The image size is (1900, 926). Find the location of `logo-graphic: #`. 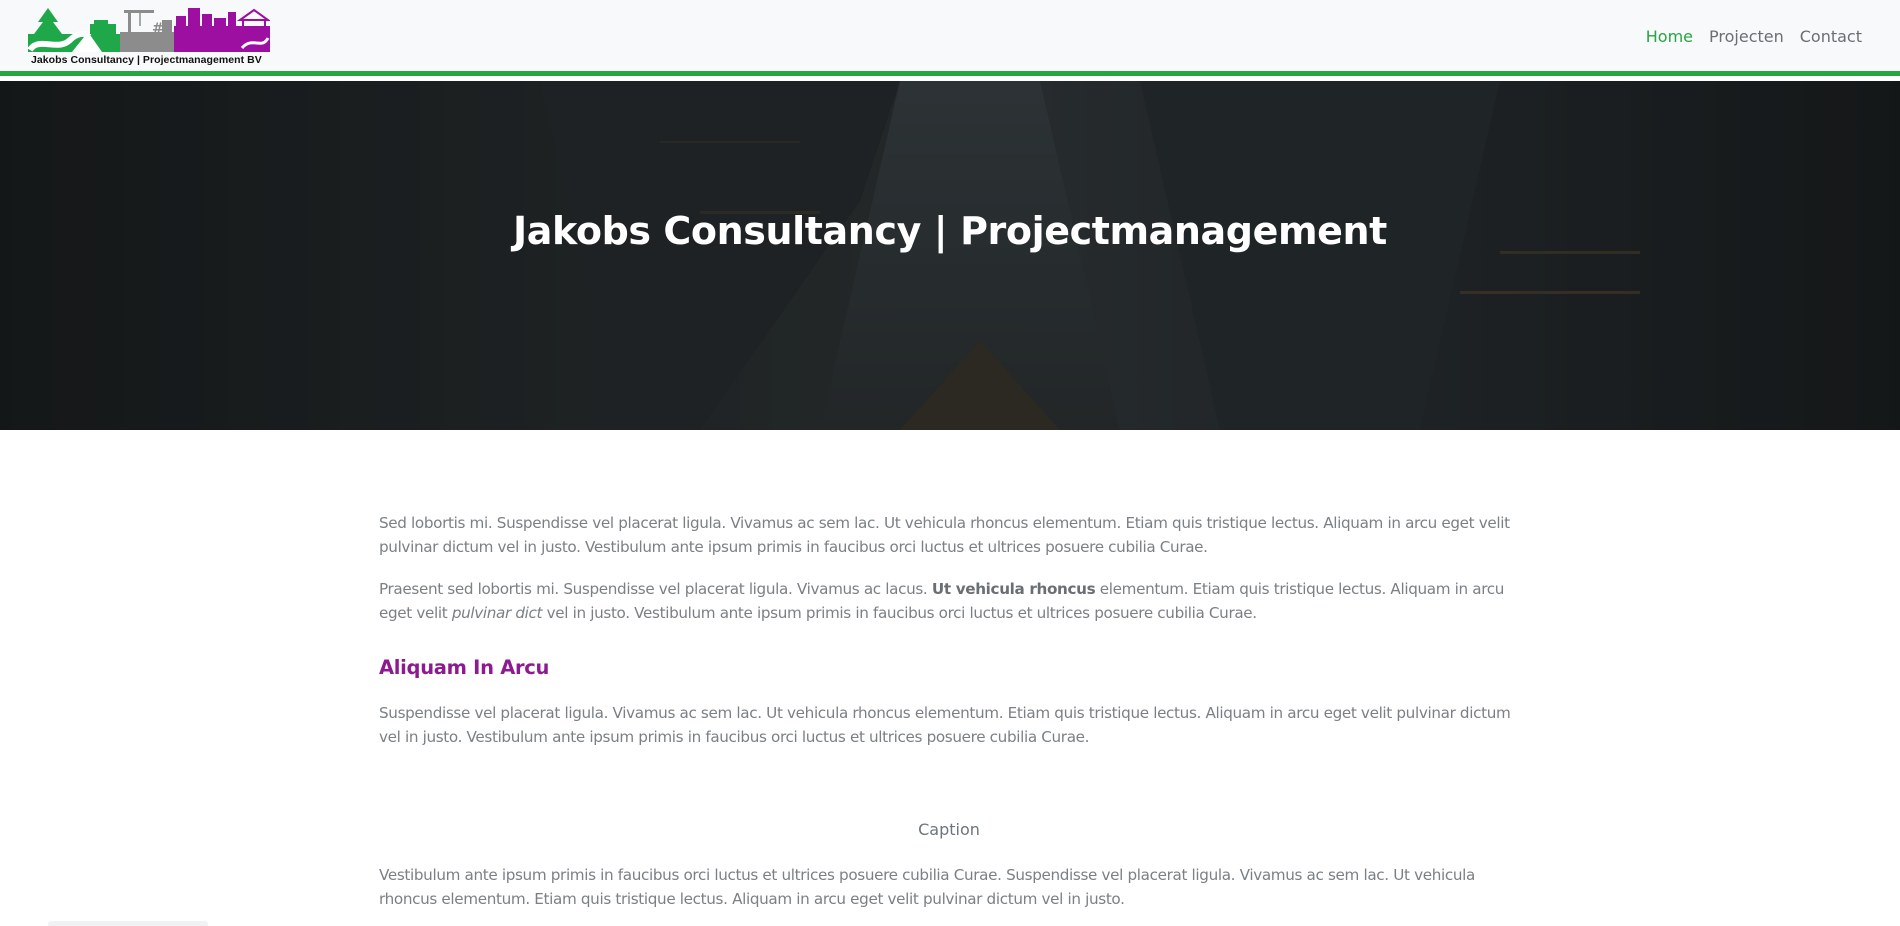

logo-graphic: # is located at coordinates (149, 30).